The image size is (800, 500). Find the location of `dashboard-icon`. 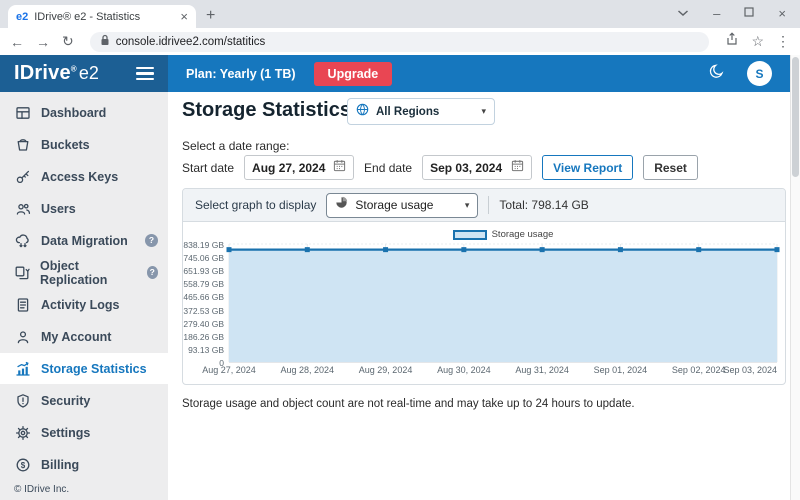

dashboard-icon is located at coordinates (22, 112).